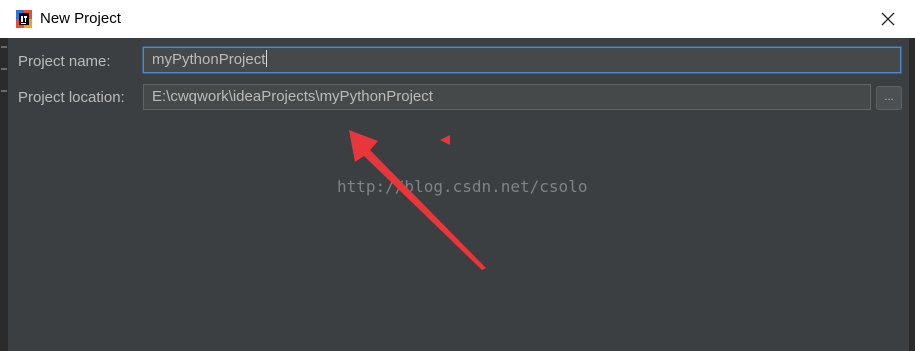 This screenshot has height=351, width=915. Describe the element at coordinates (912, 194) in the screenshot. I see `background-window-edge-right` at that location.